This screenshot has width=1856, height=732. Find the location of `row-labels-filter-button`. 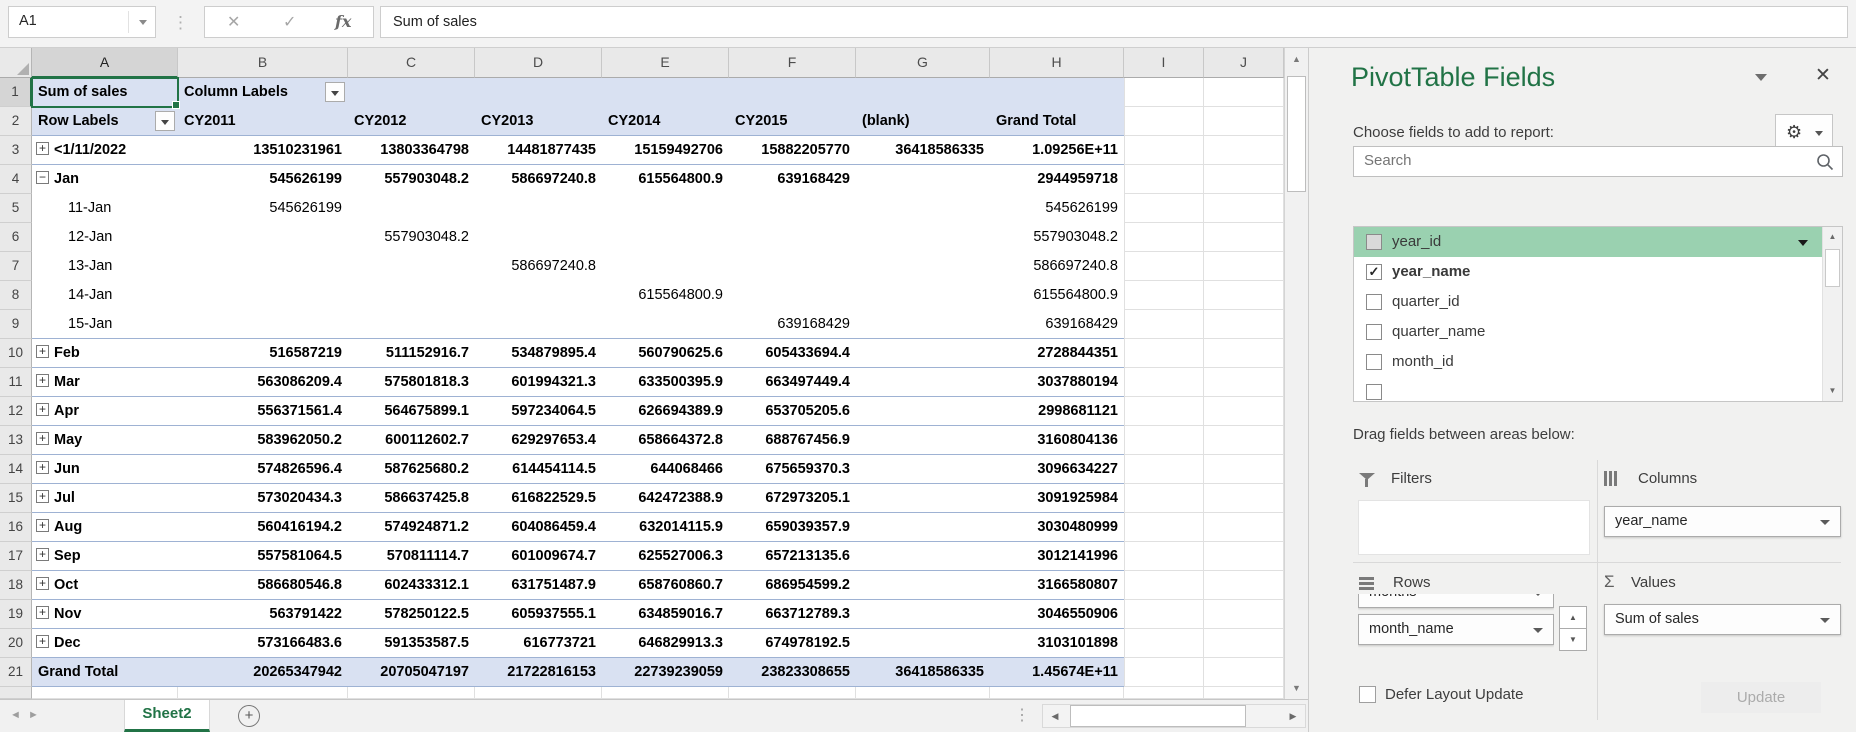

row-labels-filter-button is located at coordinates (165, 121).